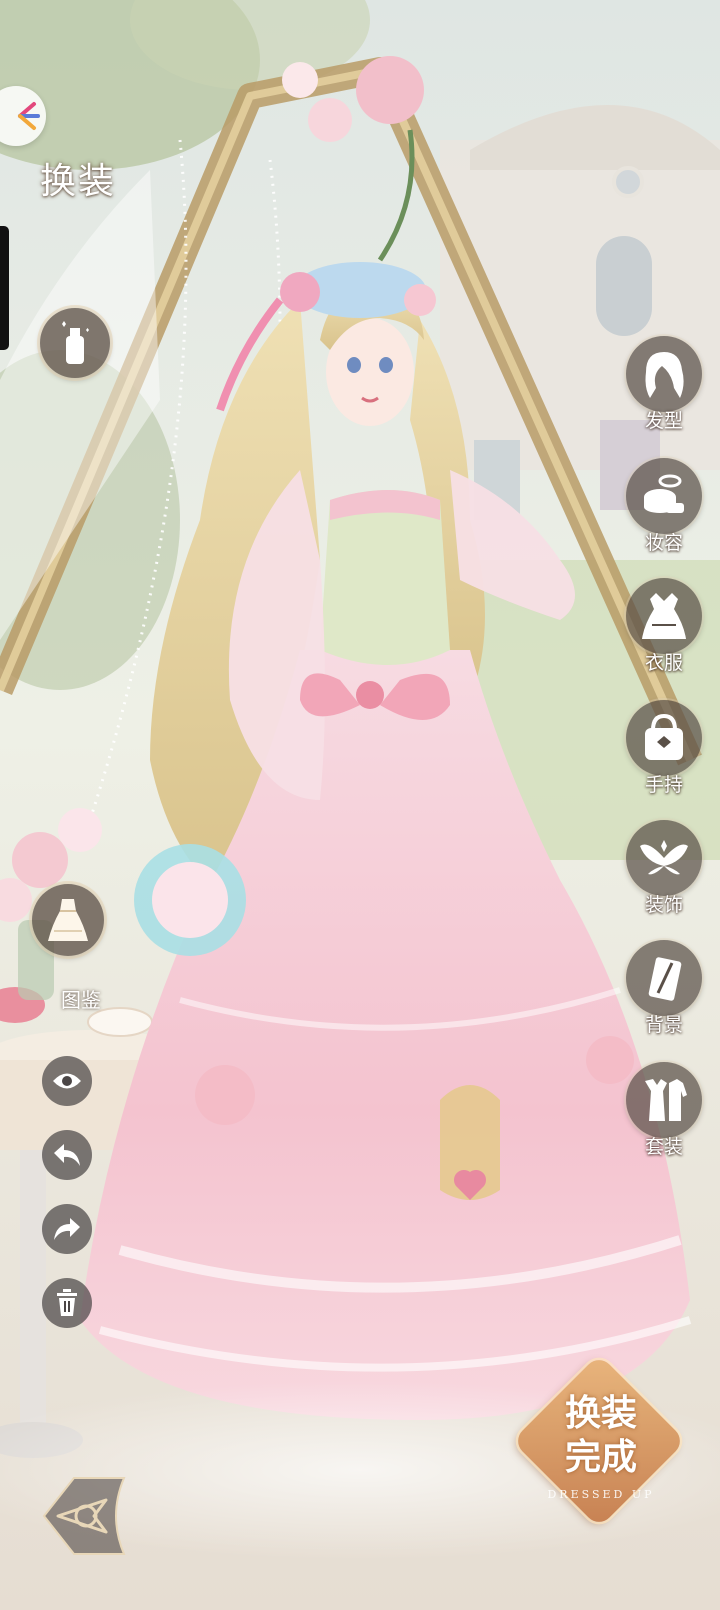  Describe the element at coordinates (664, 616) in the screenshot. I see `dress-icon` at that location.